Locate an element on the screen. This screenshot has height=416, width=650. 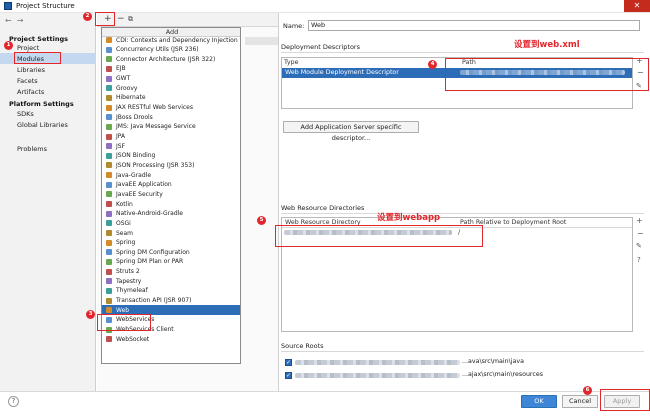
framework-label: OSGi is located at coordinates (123, 223).